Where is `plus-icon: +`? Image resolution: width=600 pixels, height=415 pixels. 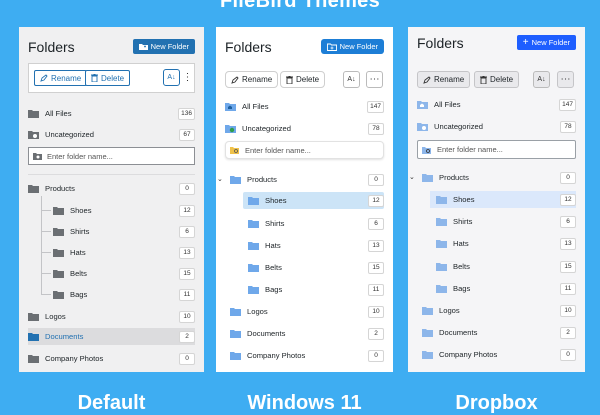 plus-icon: + is located at coordinates (525, 42).